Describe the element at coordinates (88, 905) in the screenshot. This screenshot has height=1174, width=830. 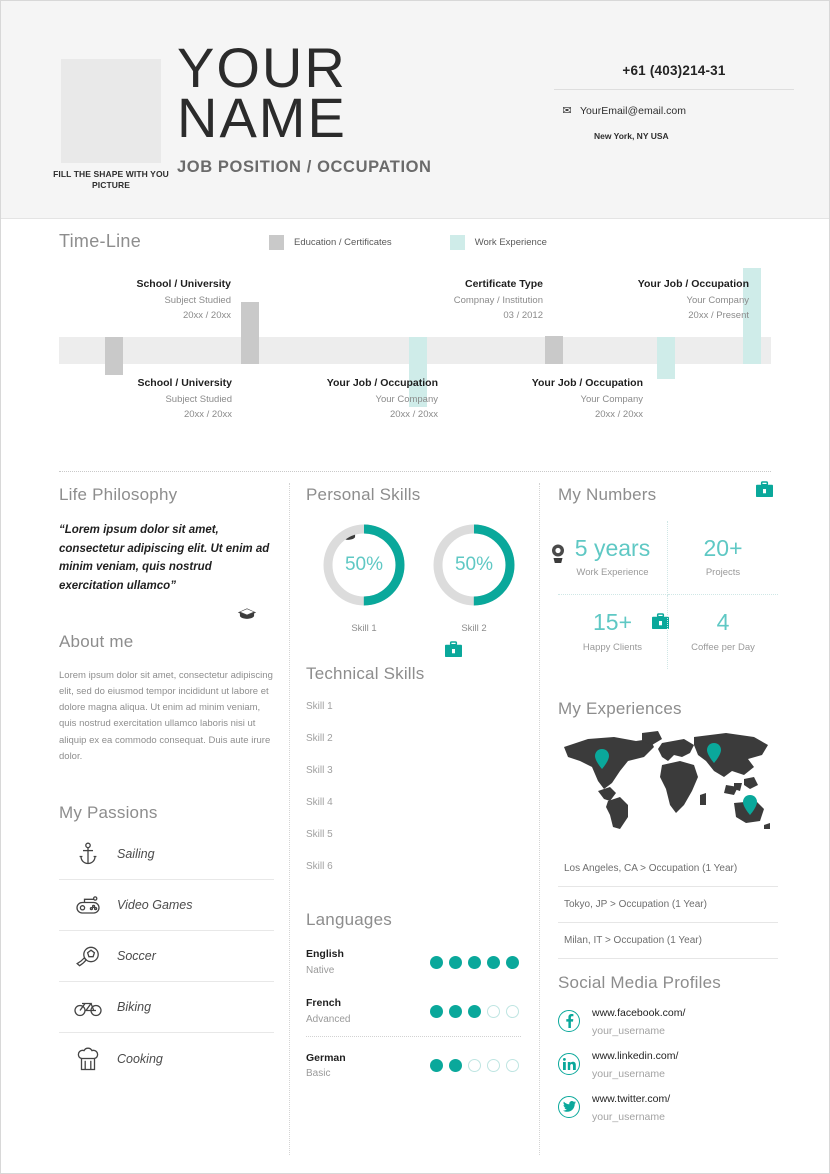
I see `gamepad-icon` at that location.